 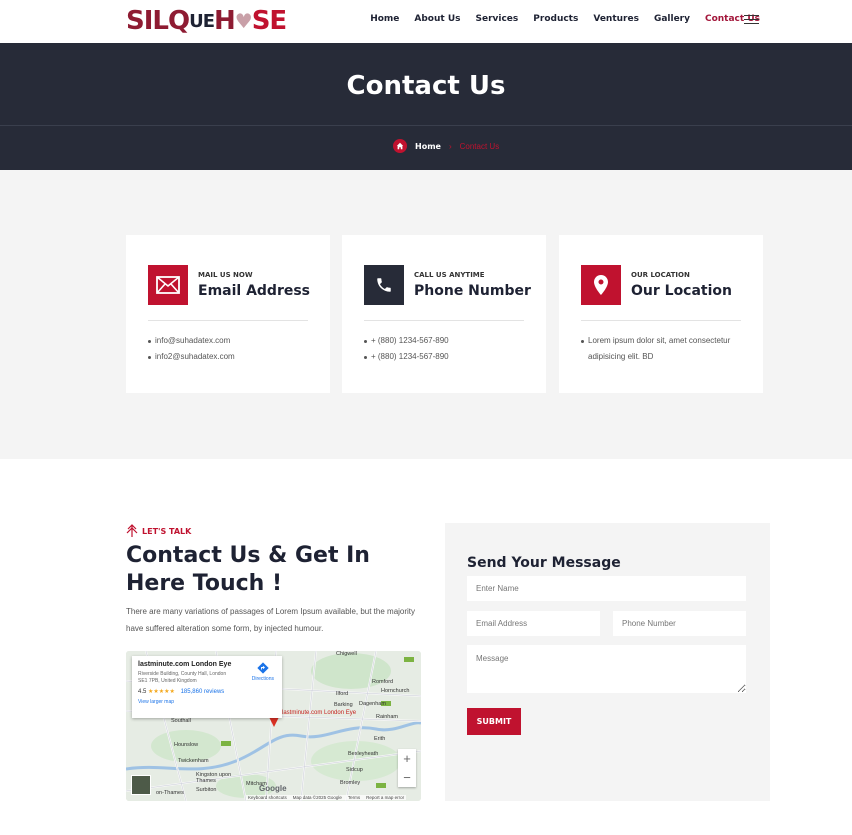 I want to click on map-place-label: Rainham, so click(x=387, y=717).